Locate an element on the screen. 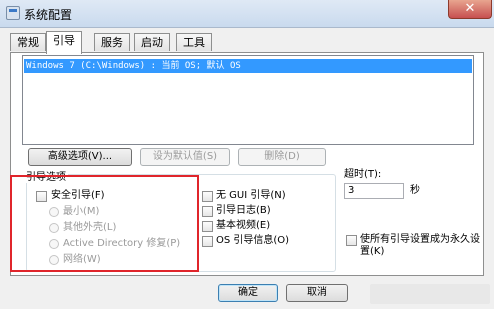 The height and width of the screenshot is (309, 494). boot-log-label: 引导日志(B) is located at coordinates (243, 210).